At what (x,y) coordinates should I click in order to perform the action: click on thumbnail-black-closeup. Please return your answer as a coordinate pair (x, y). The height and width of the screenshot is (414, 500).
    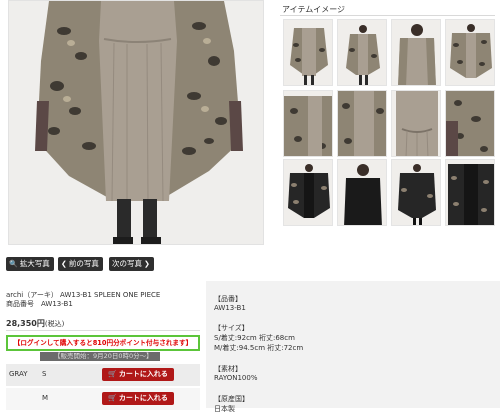
    Looking at the image, I should click on (362, 192).